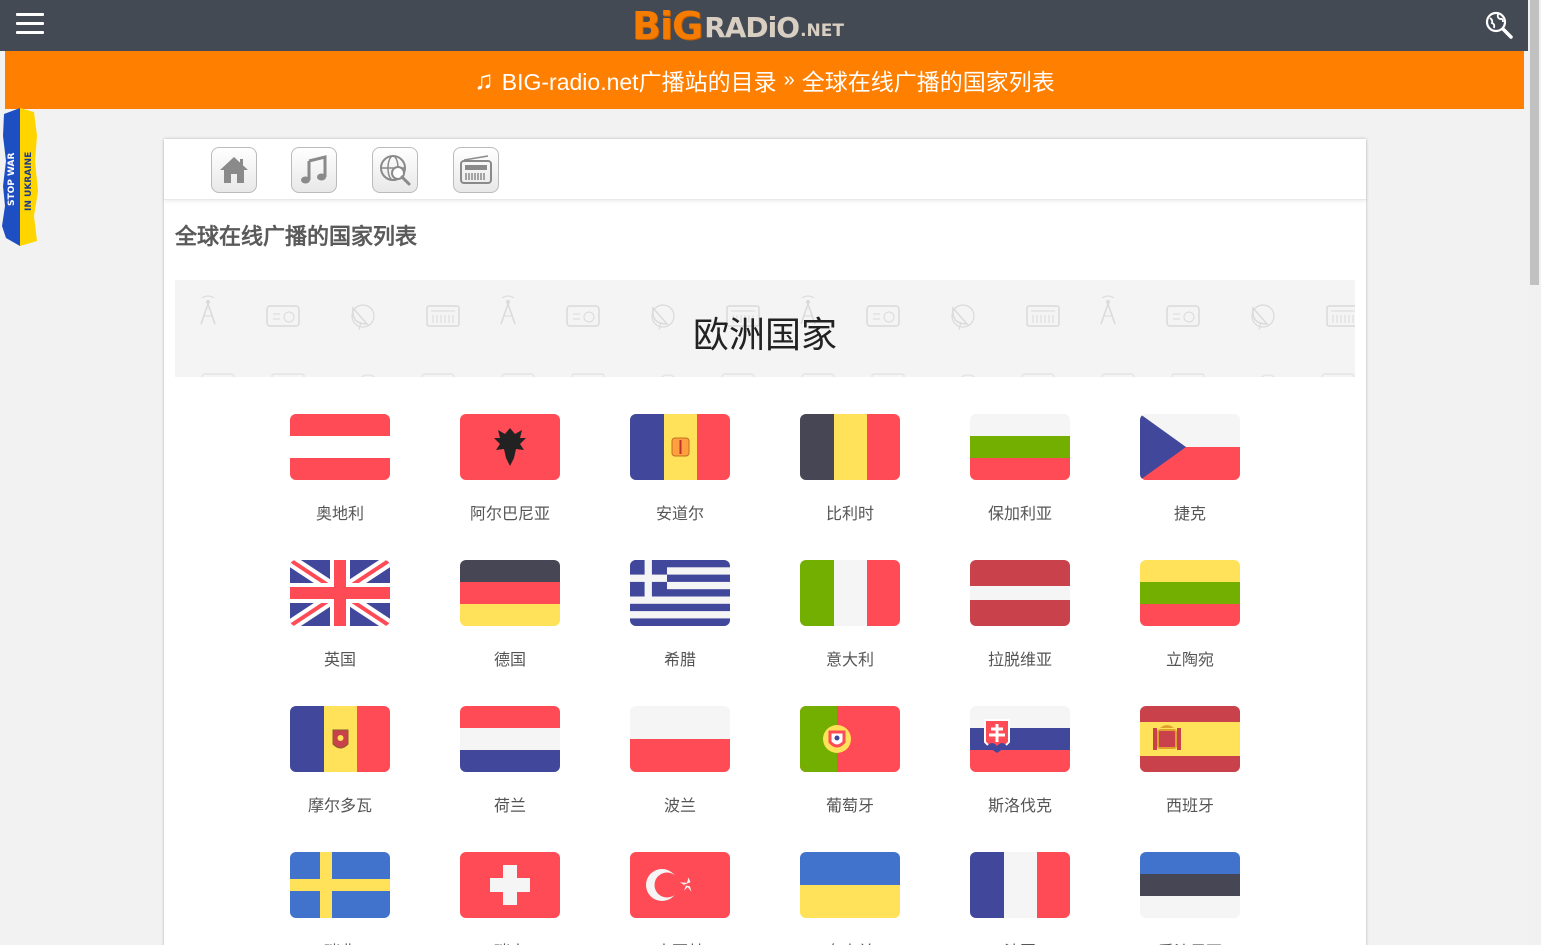 The image size is (1541, 945). Describe the element at coordinates (850, 512) in the screenshot. I see `country-name: 比利时` at that location.